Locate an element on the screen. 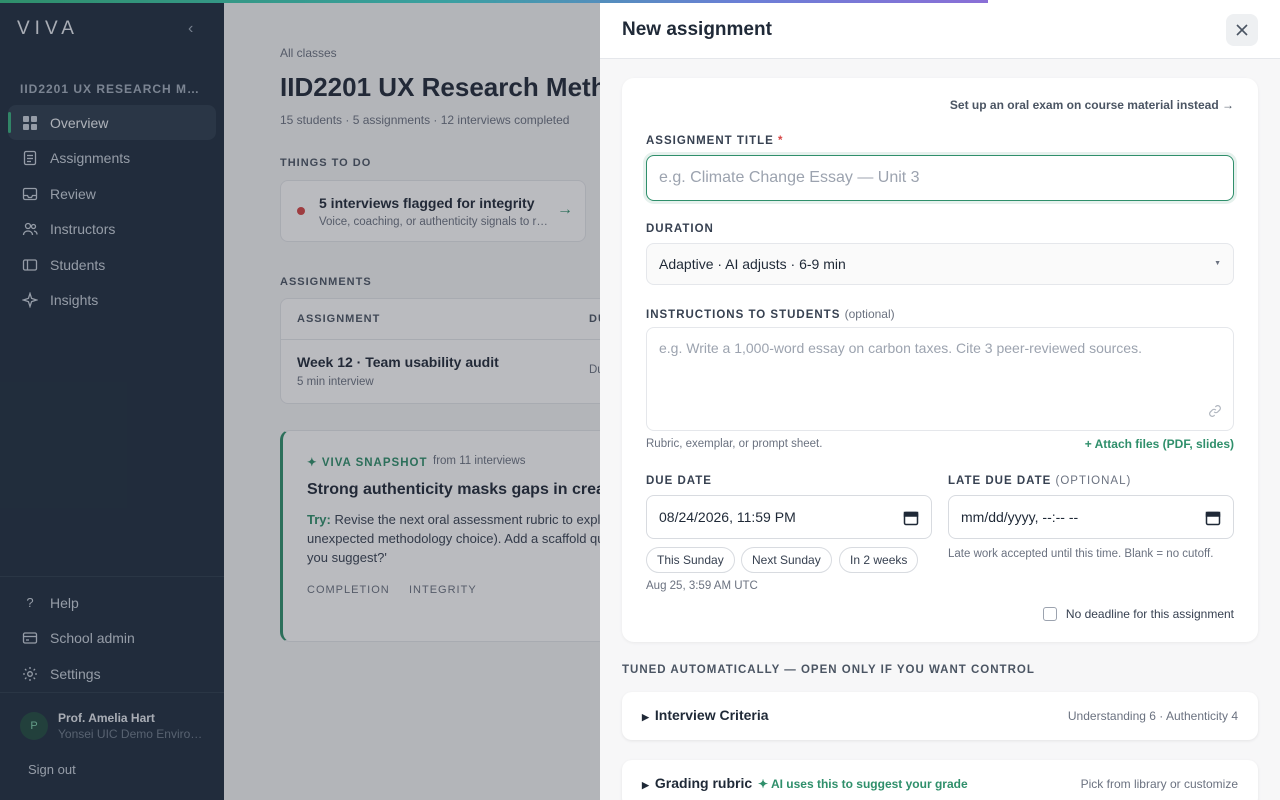  late-due-date-label: LATE DUE DATE (OPTIONAL) is located at coordinates (1040, 481).